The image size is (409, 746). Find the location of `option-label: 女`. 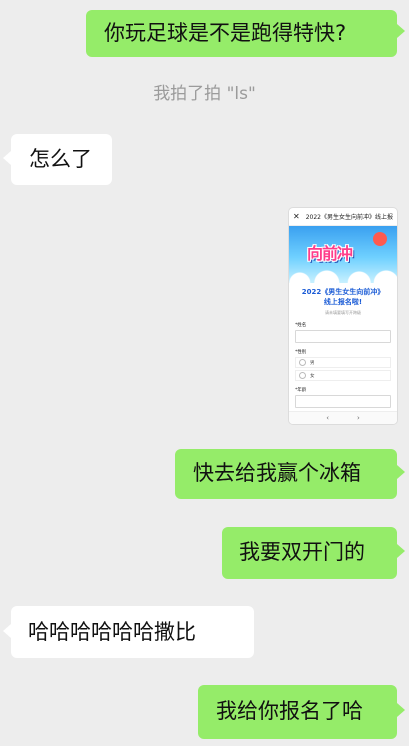

option-label: 女 is located at coordinates (312, 376).